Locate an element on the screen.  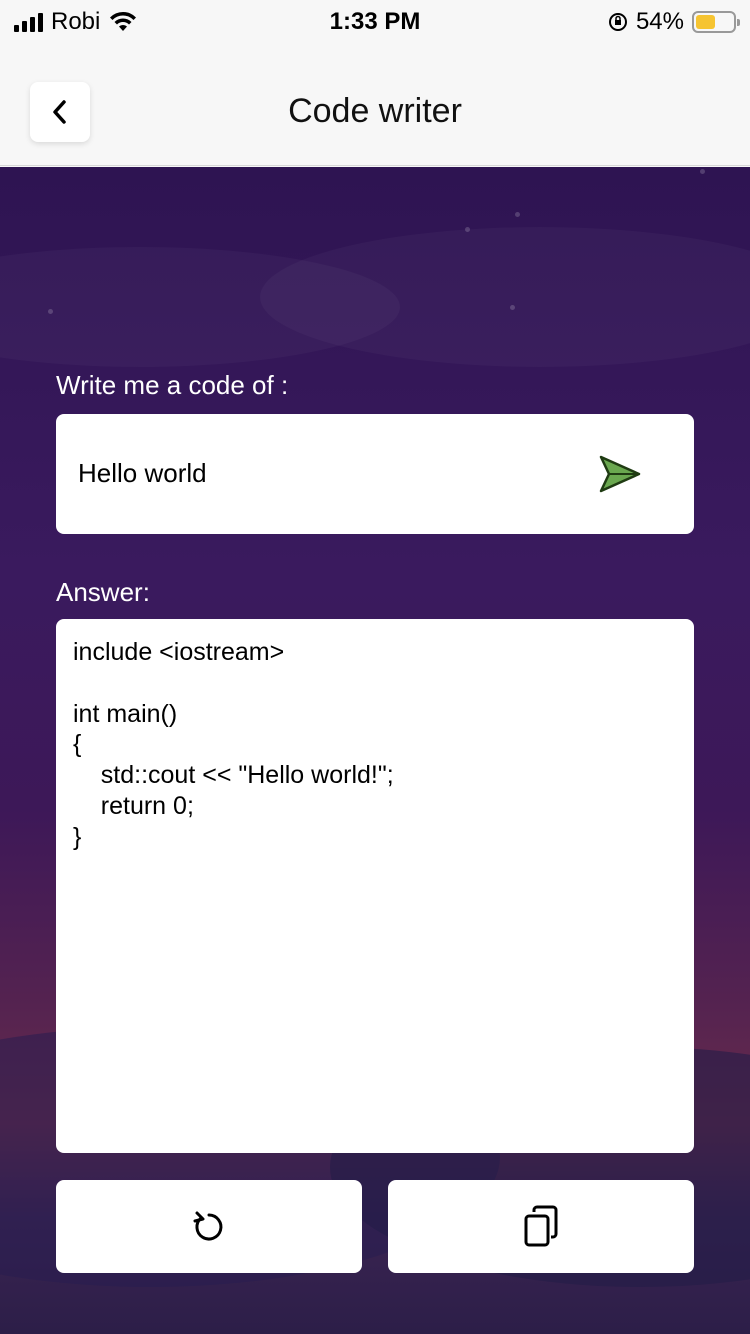
reset-button is located at coordinates (209, 1226).